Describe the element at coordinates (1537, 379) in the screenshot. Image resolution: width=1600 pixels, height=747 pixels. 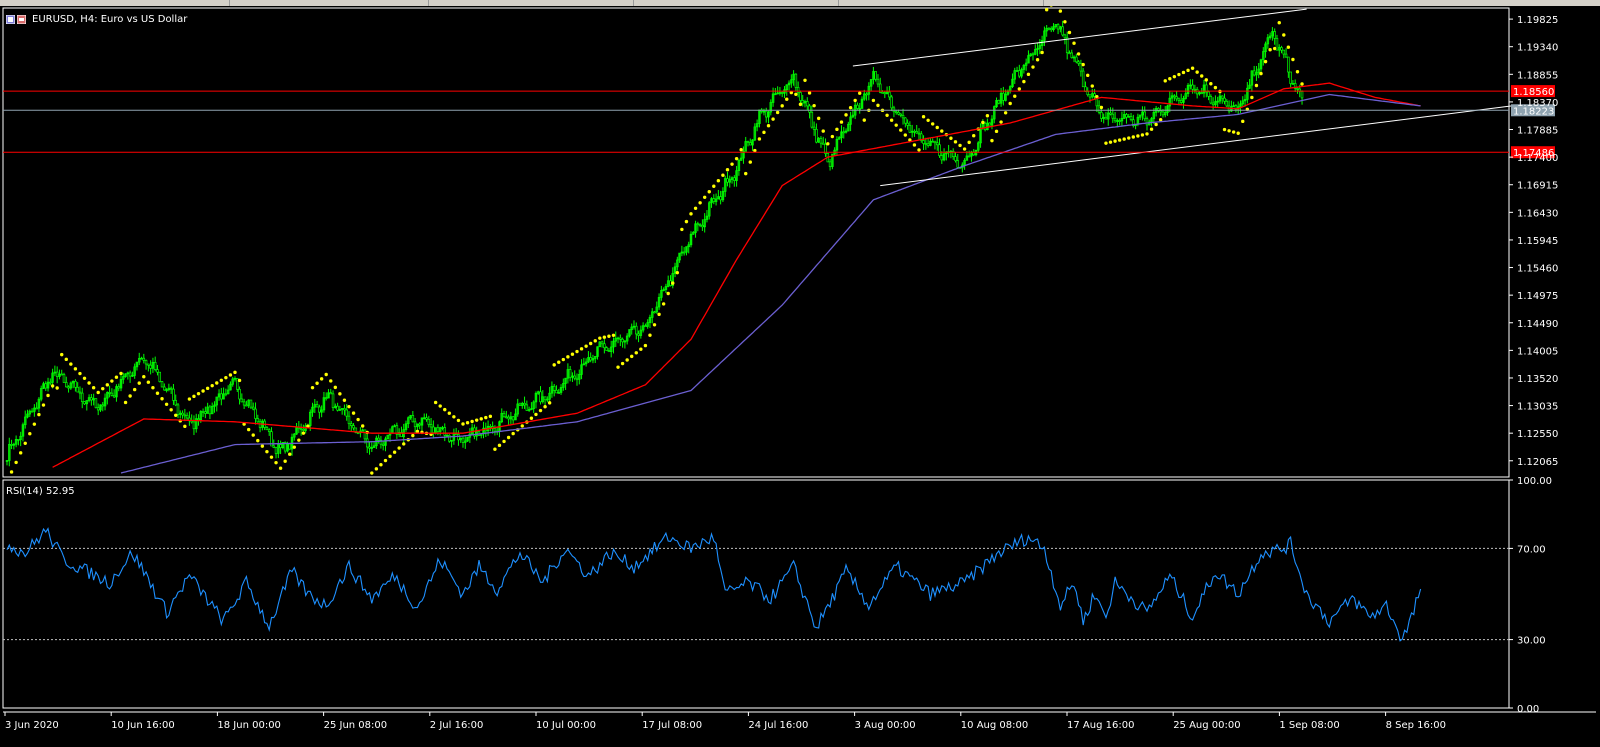
I see `price-axis-label: 1.13520` at that location.